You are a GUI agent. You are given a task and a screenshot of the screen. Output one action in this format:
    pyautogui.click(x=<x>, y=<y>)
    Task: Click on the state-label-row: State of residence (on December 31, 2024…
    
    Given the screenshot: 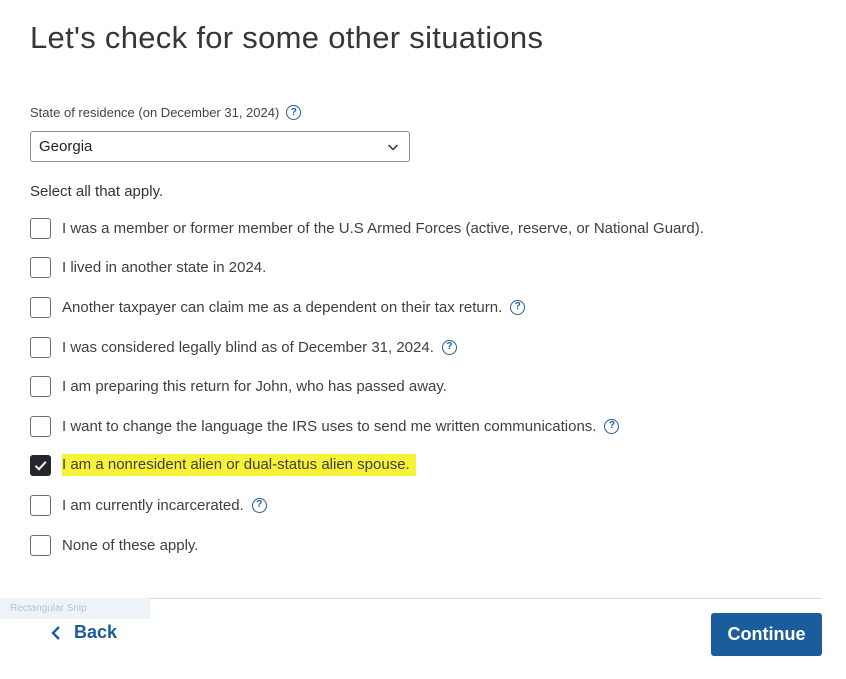 What is the action you would take?
    pyautogui.click(x=166, y=112)
    